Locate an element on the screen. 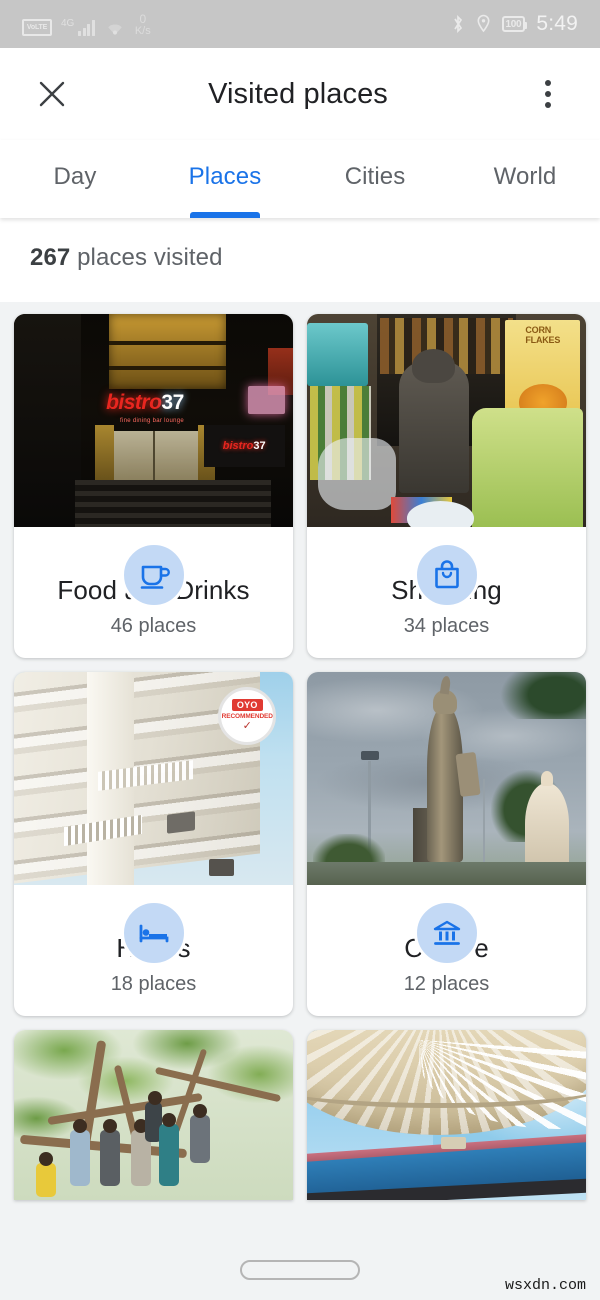 This screenshot has width=600, height=1300. category-photo-culture is located at coordinates (446, 778).